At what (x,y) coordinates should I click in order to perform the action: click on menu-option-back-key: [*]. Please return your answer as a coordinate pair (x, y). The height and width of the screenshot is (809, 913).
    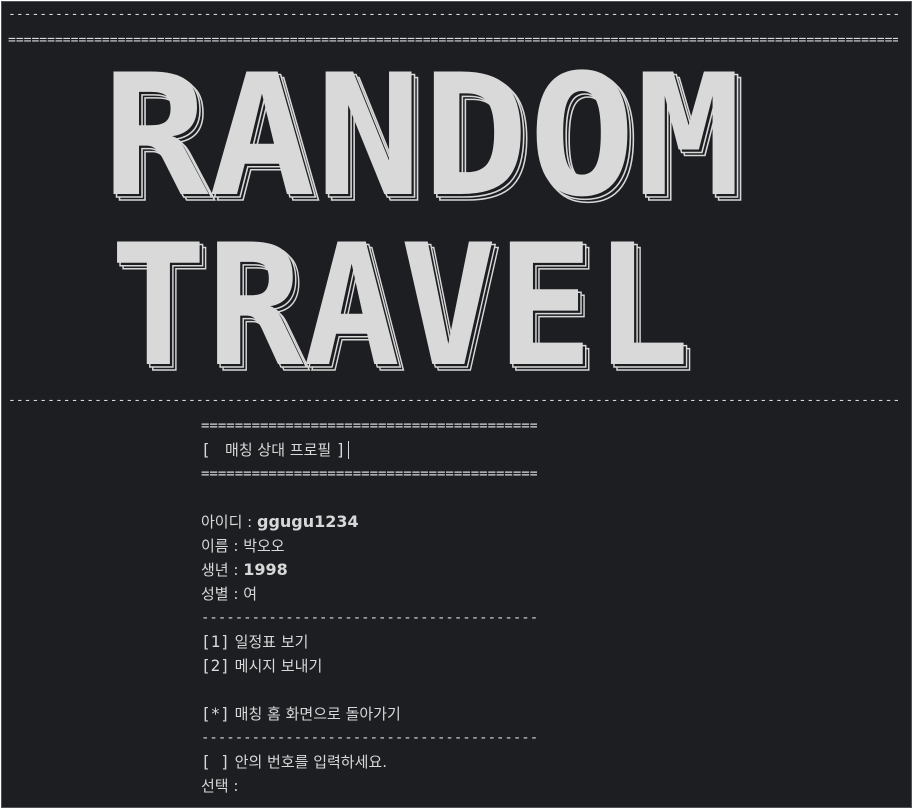
    Looking at the image, I should click on (215, 713).